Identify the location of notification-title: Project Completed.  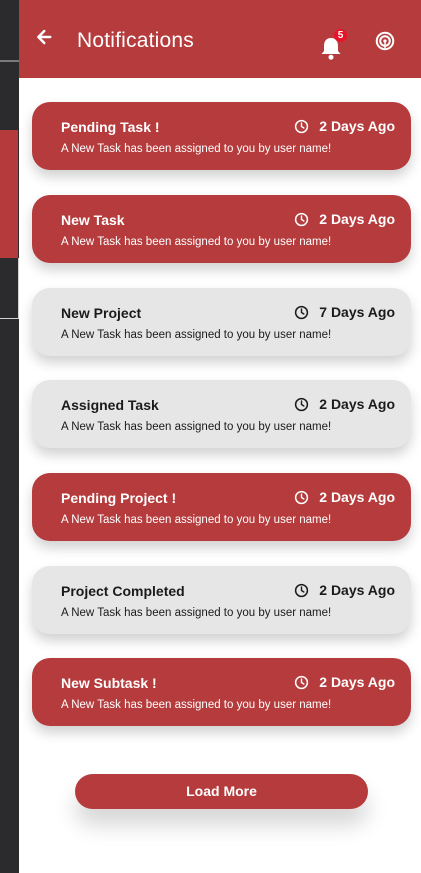
(123, 591).